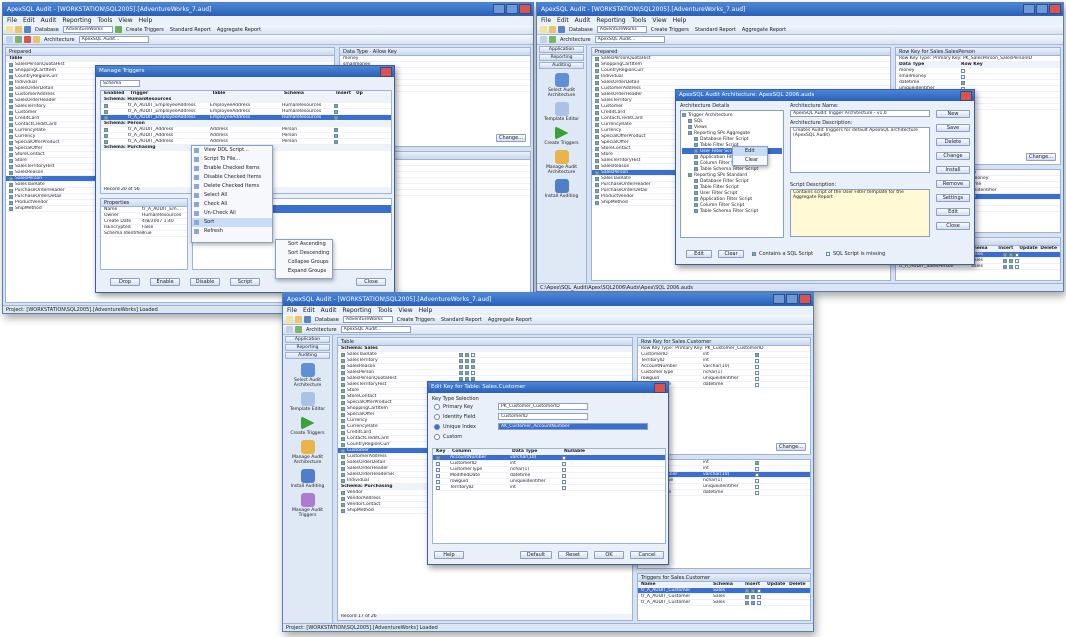 The width and height of the screenshot is (1066, 637). Describe the element at coordinates (561, 80) in the screenshot. I see `architecture-icon` at that location.